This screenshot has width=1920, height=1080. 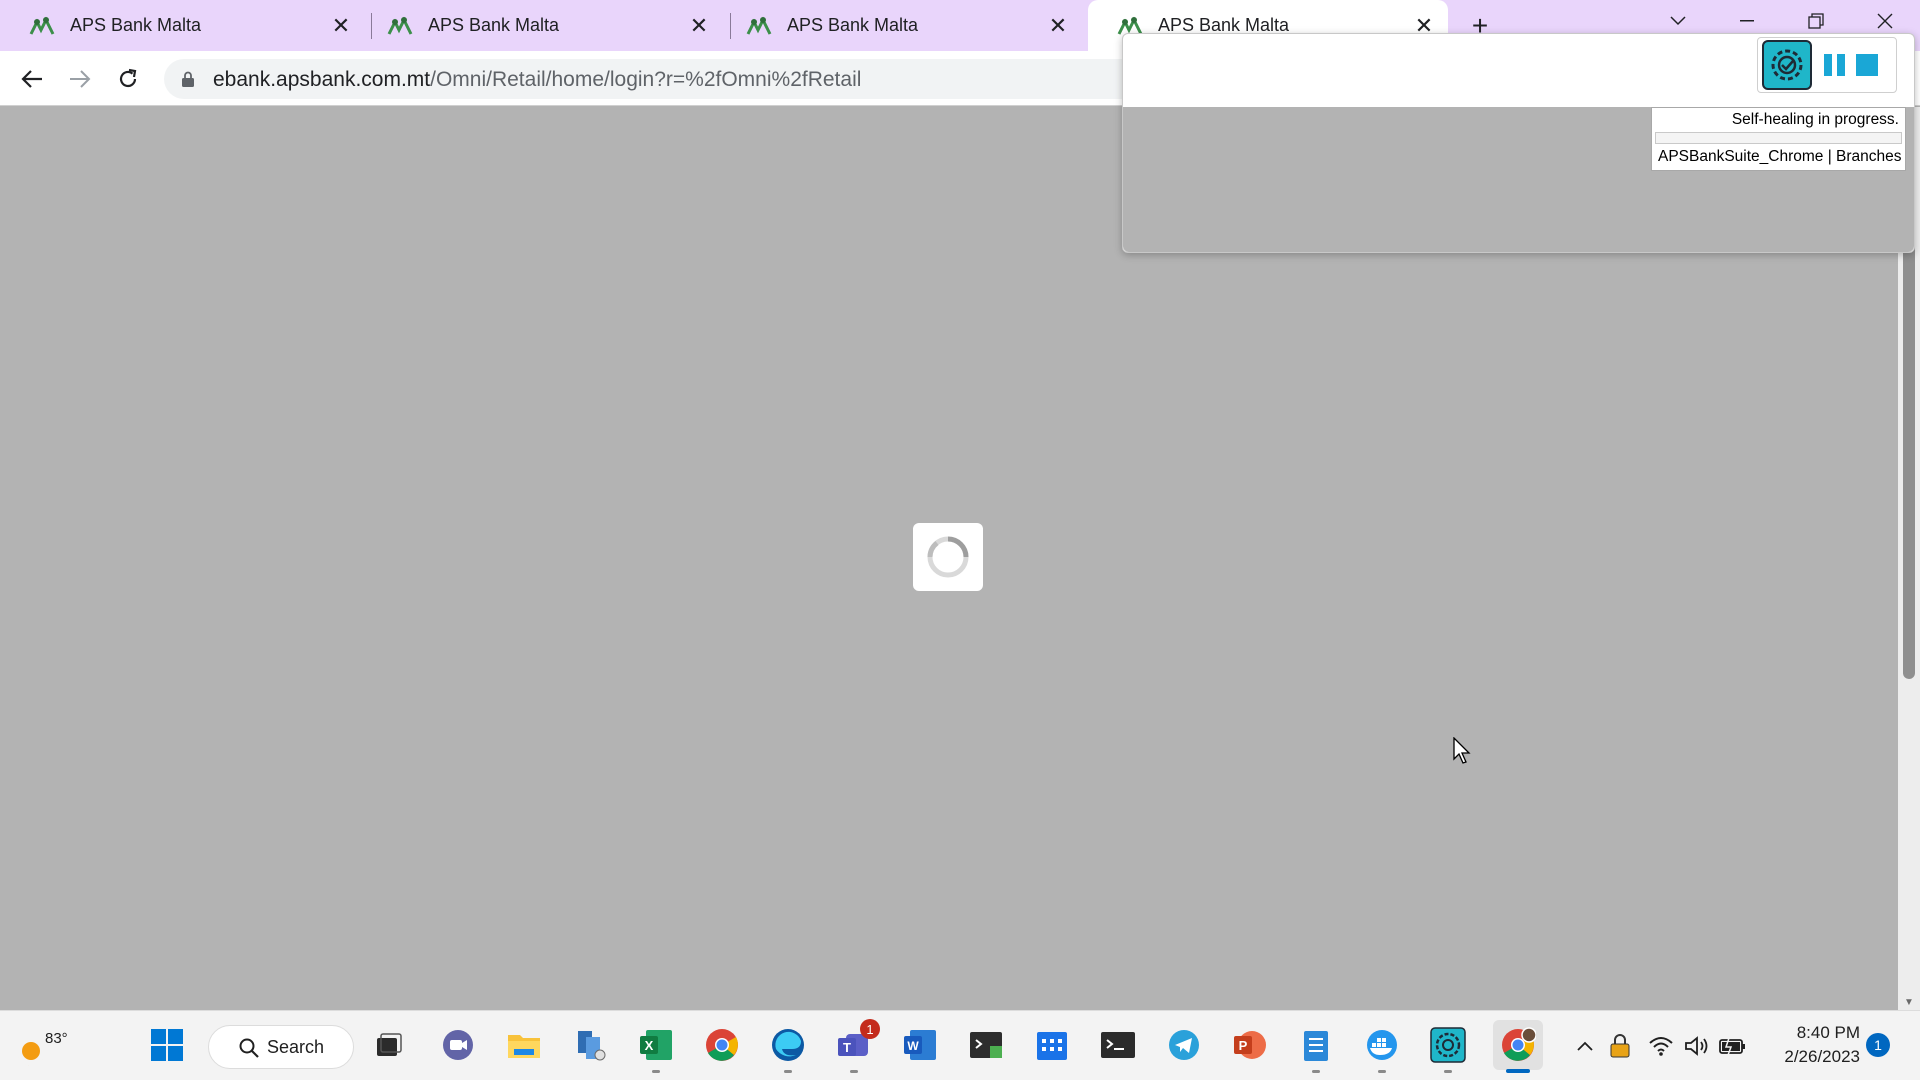 I want to click on self-healing-controls, so click(x=1827, y=65).